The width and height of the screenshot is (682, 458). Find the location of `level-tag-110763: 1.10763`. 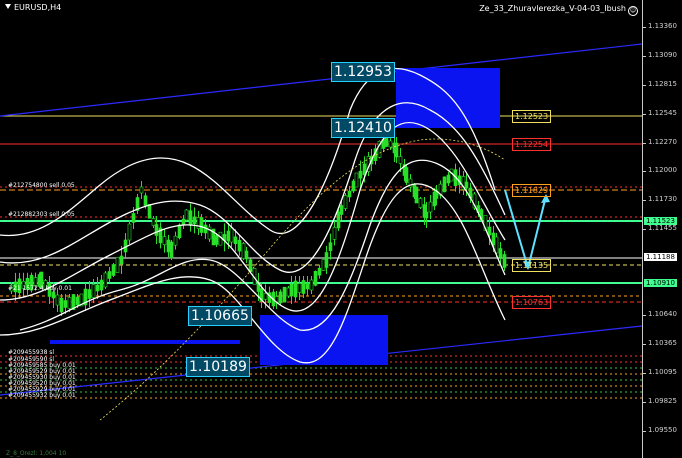

level-tag-110763: 1.10763 is located at coordinates (532, 302).